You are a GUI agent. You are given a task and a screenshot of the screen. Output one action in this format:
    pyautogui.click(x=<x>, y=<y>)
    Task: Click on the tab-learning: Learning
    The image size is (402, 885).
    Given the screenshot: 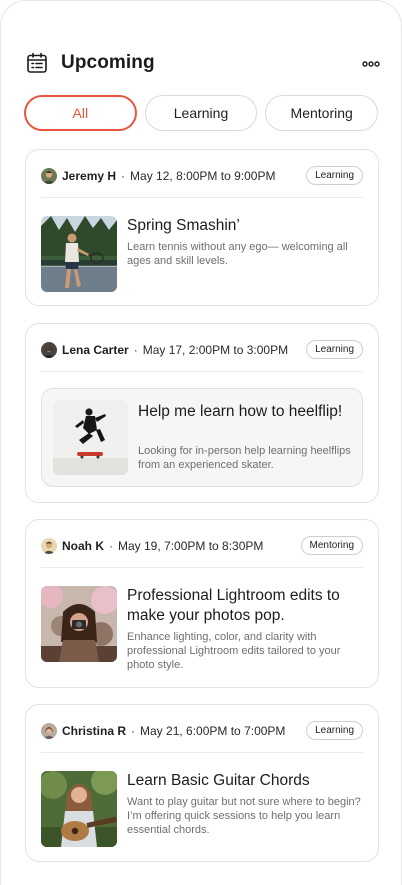 What is the action you would take?
    pyautogui.click(x=201, y=113)
    